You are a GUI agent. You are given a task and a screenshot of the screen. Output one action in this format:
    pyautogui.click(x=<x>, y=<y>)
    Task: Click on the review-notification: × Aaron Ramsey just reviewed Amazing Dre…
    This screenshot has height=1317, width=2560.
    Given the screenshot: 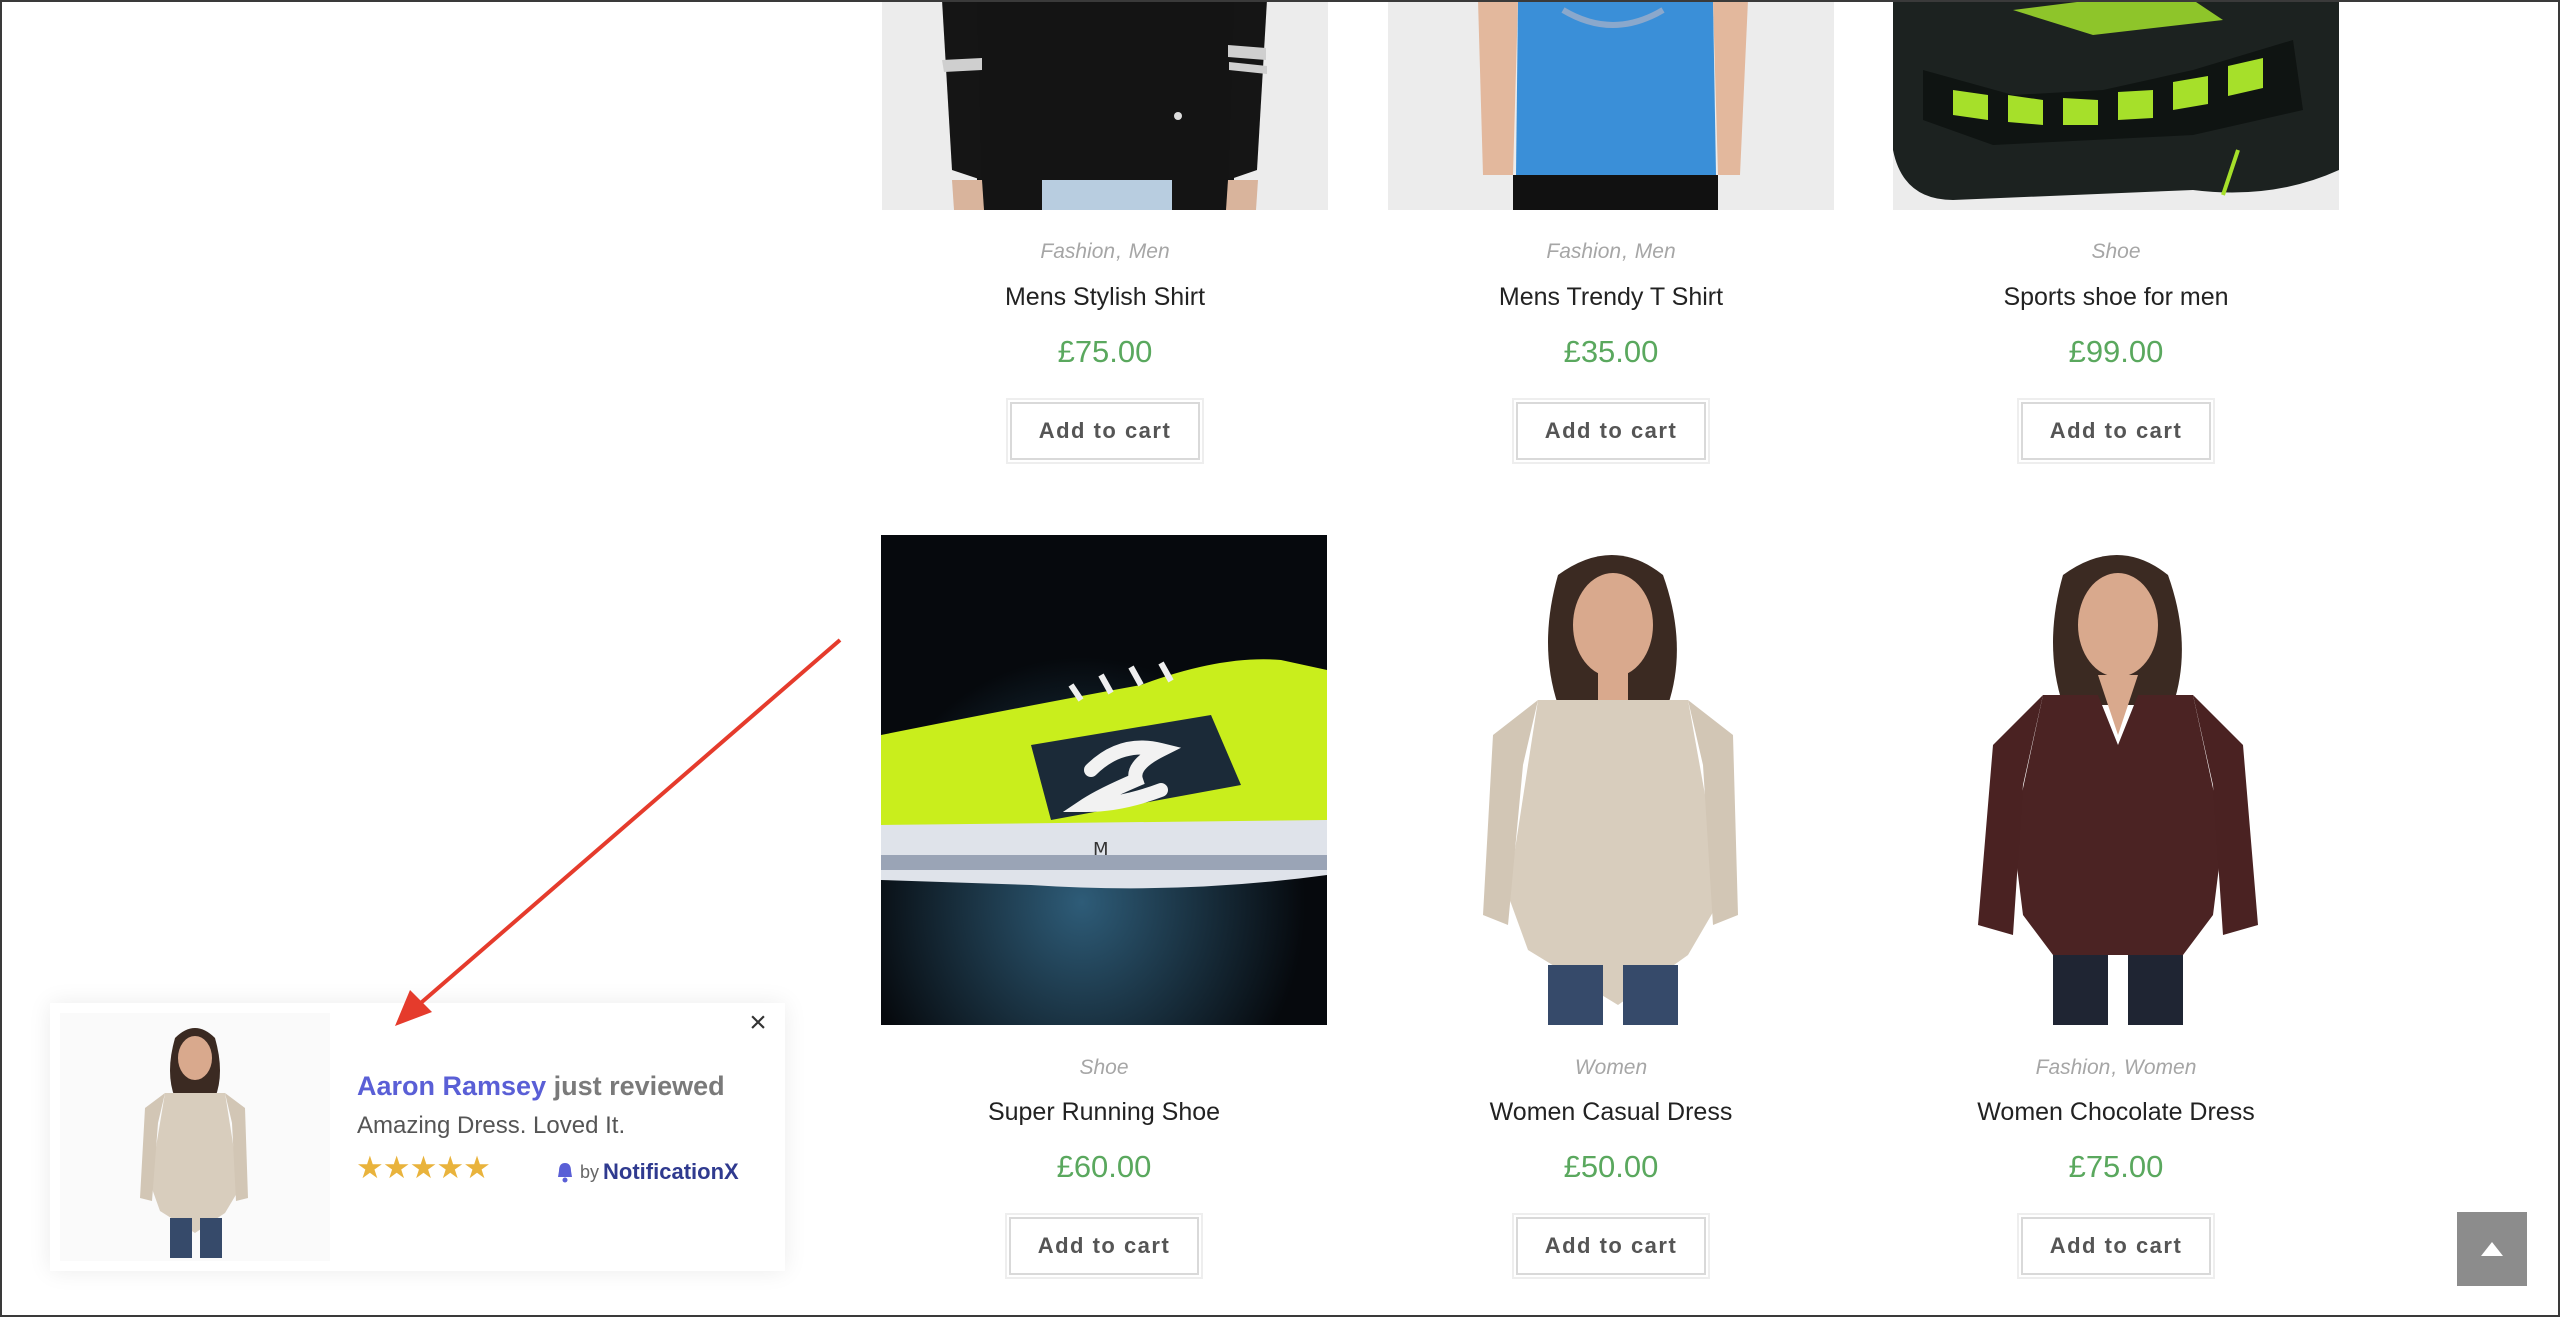 What is the action you would take?
    pyautogui.click(x=417, y=1137)
    